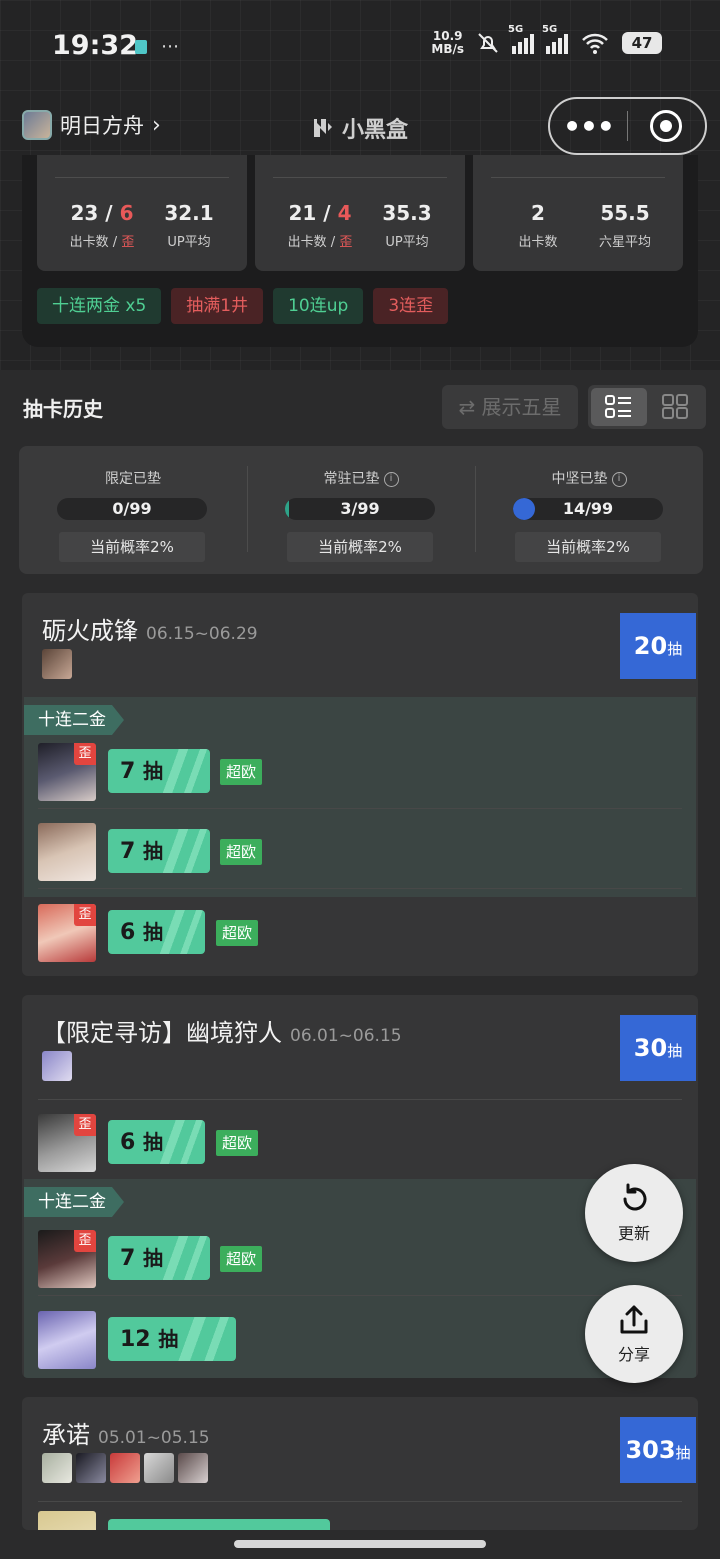 Image resolution: width=720 pixels, height=1559 pixels. What do you see at coordinates (642, 43) in the screenshot?
I see `battery-indicator: 47` at bounding box center [642, 43].